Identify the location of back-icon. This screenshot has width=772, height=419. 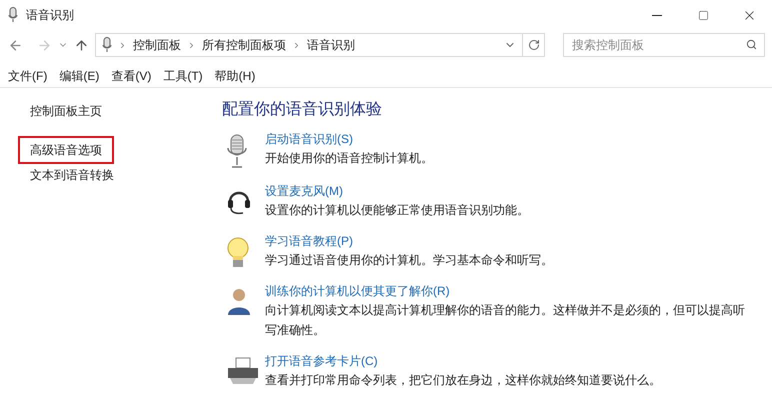
(15, 45).